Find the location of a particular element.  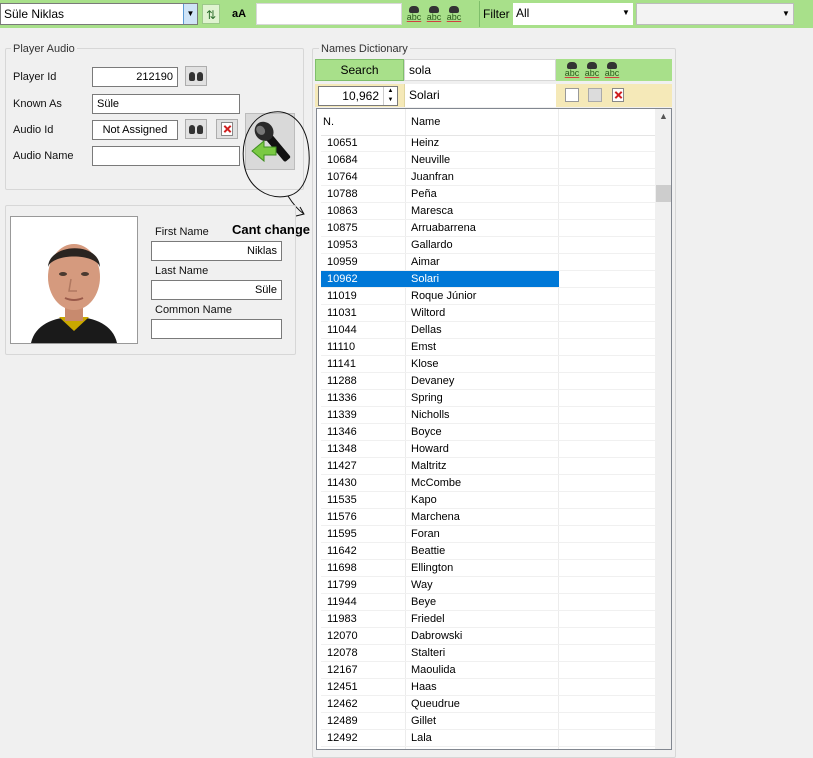

list-scrollbar: ▲ is located at coordinates (663, 429).